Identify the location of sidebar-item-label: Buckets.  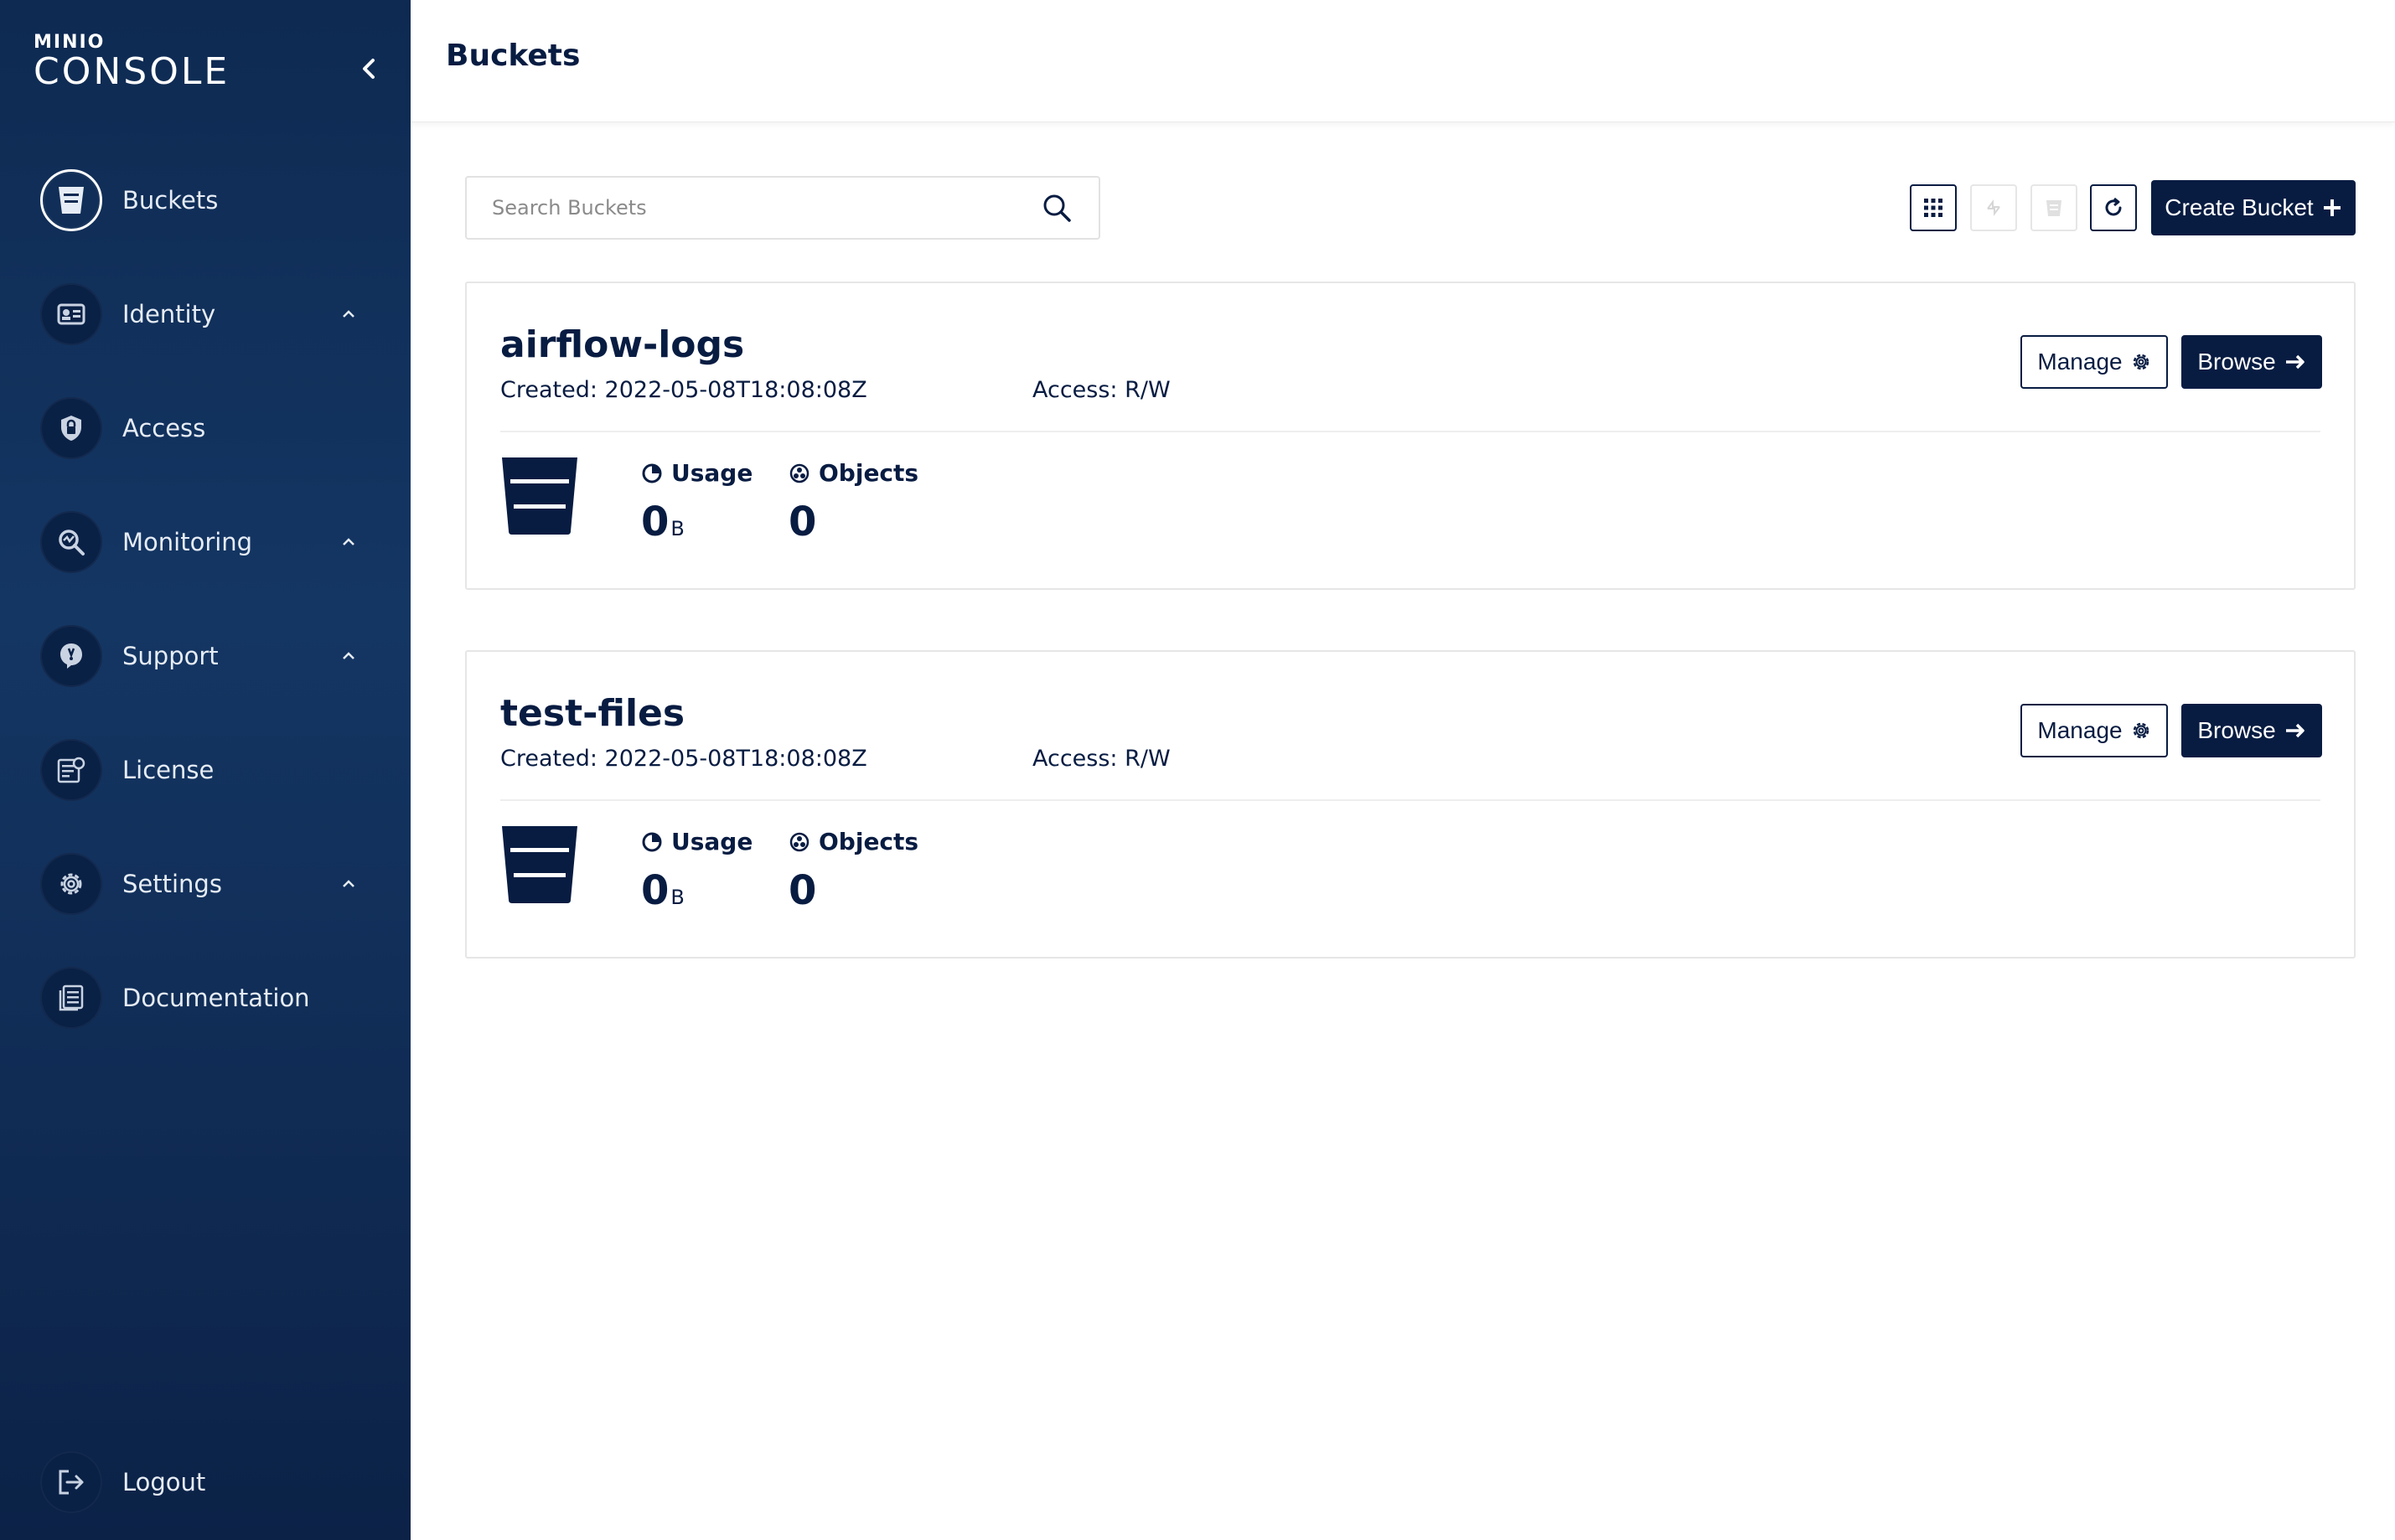
(170, 200).